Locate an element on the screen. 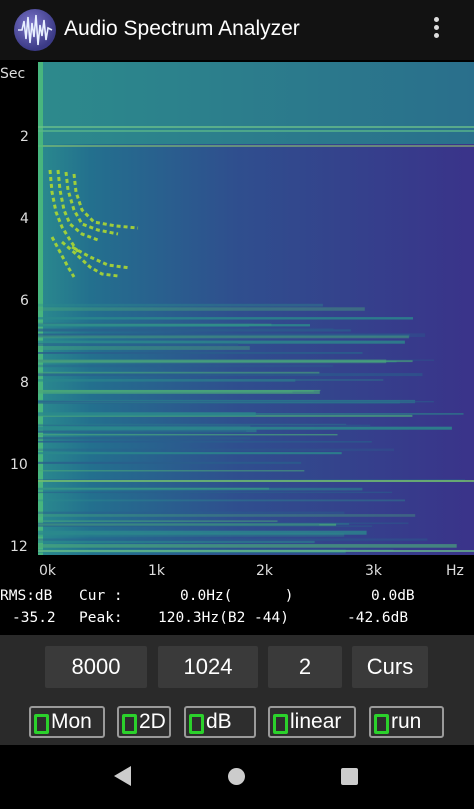 This screenshot has height=809, width=474. db-toggle: dB is located at coordinates (220, 722).